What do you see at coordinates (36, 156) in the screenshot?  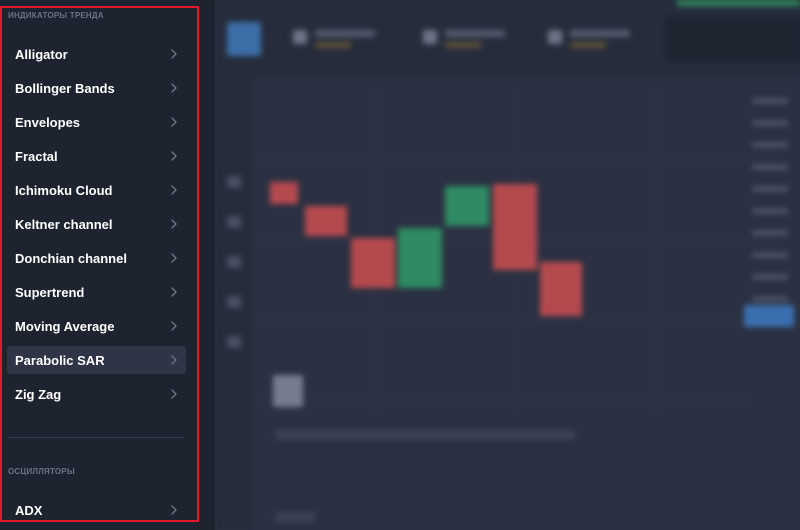 I see `indicator-item-label: Fractal` at bounding box center [36, 156].